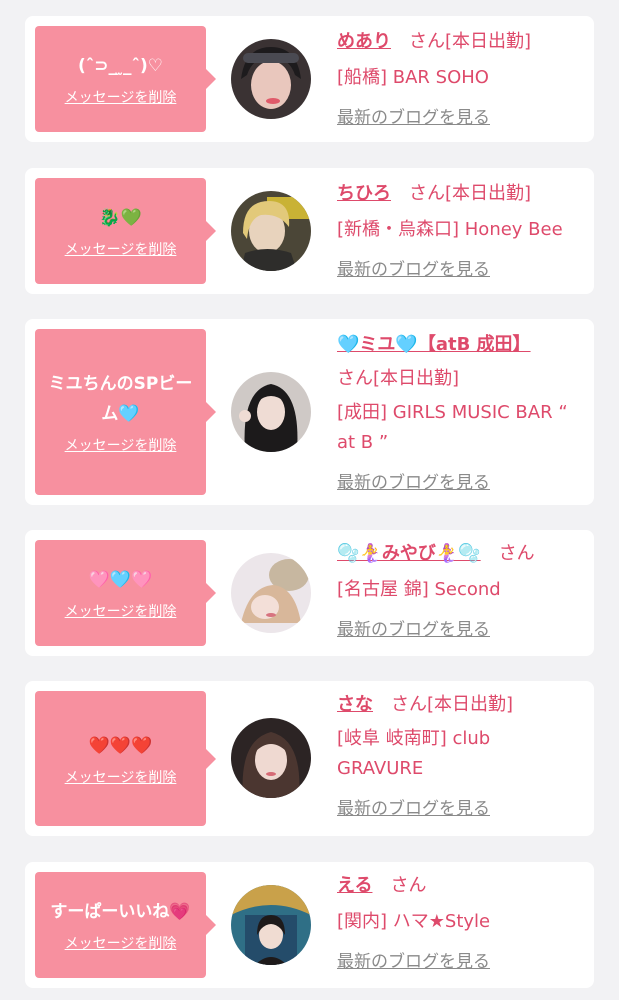 The height and width of the screenshot is (1000, 619). What do you see at coordinates (414, 921) in the screenshot?
I see `shop-label: [関内] ハマ★Style` at bounding box center [414, 921].